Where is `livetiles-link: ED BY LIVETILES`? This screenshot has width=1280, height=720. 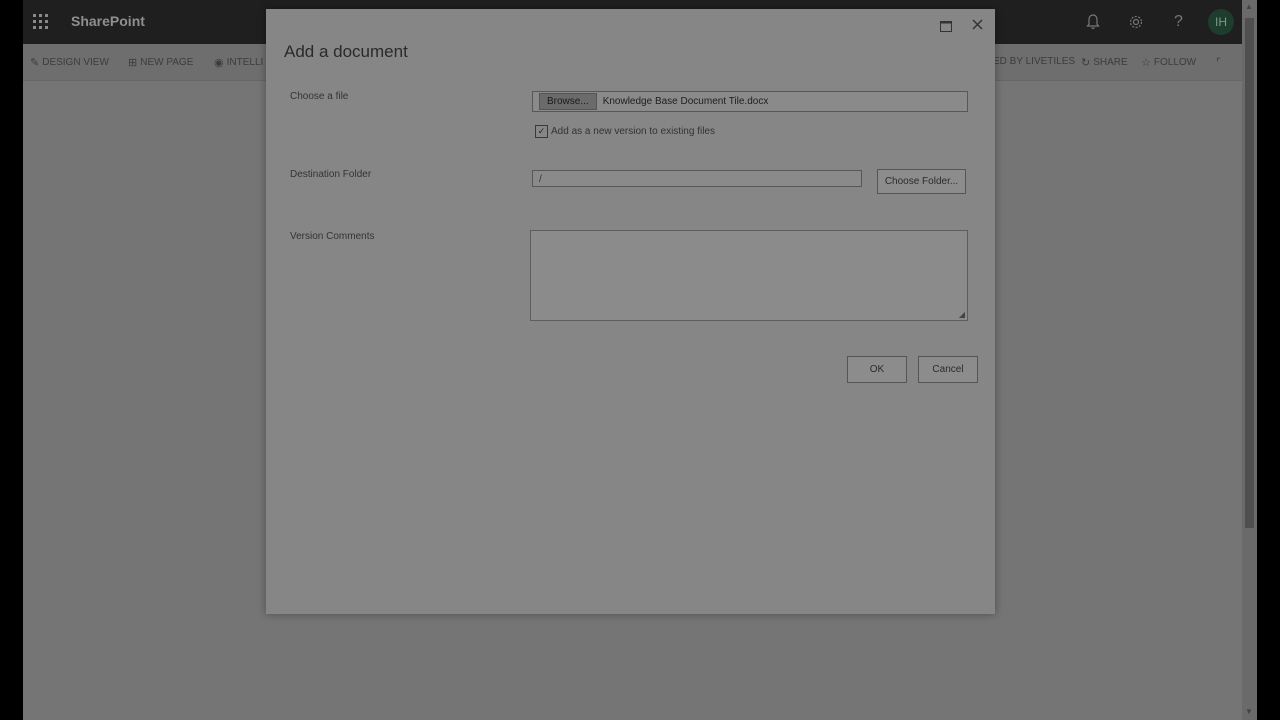 livetiles-link: ED BY LIVETILES is located at coordinates (1034, 61).